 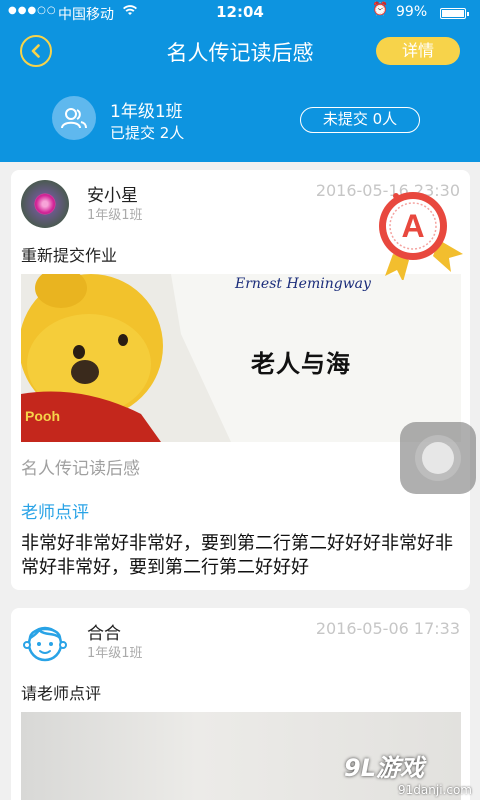 What do you see at coordinates (384, 768) in the screenshot?
I see `watermark-logo: 9L游戏` at bounding box center [384, 768].